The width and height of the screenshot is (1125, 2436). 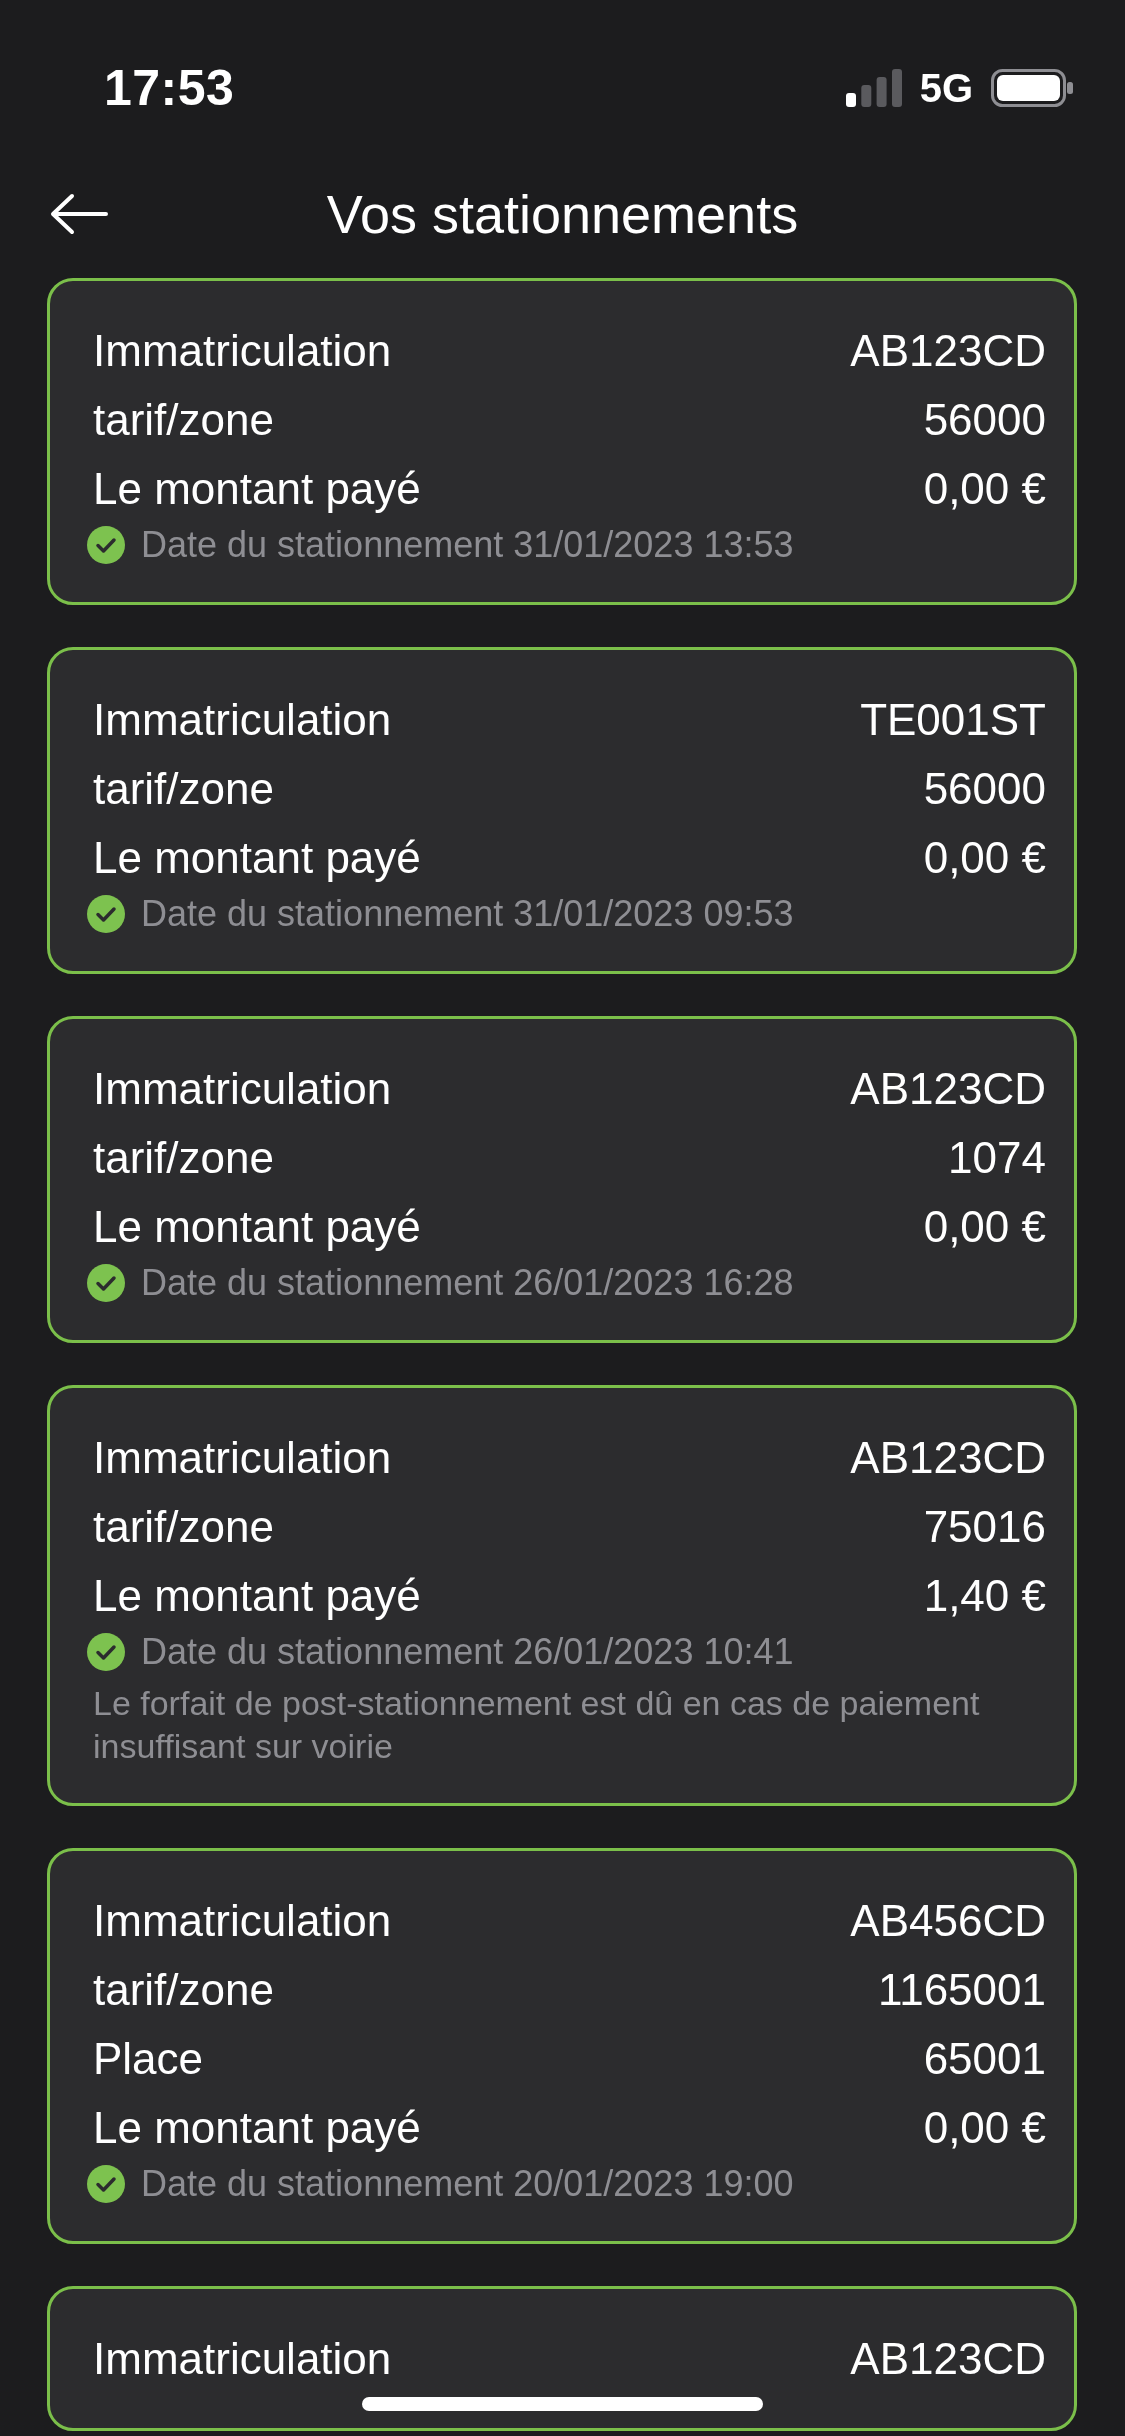 I want to click on parking-card: Immatriculation TE001ST tarif/zone 56000 Le montant payé 0,00 € Date du stationnement 31/01/2023 09:53, so click(x=562, y=810).